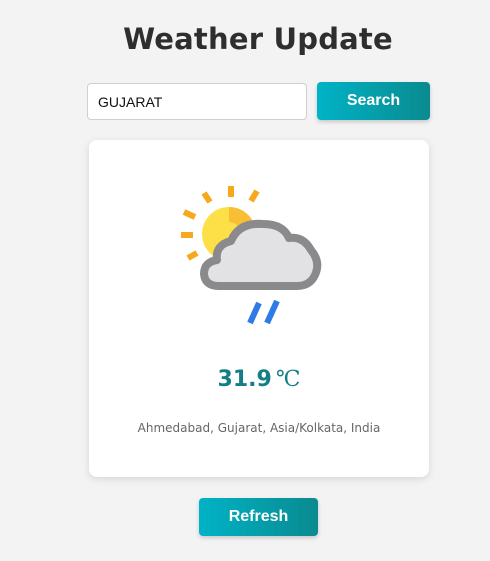 The width and height of the screenshot is (490, 561). I want to click on refresh-button: Refresh, so click(258, 517).